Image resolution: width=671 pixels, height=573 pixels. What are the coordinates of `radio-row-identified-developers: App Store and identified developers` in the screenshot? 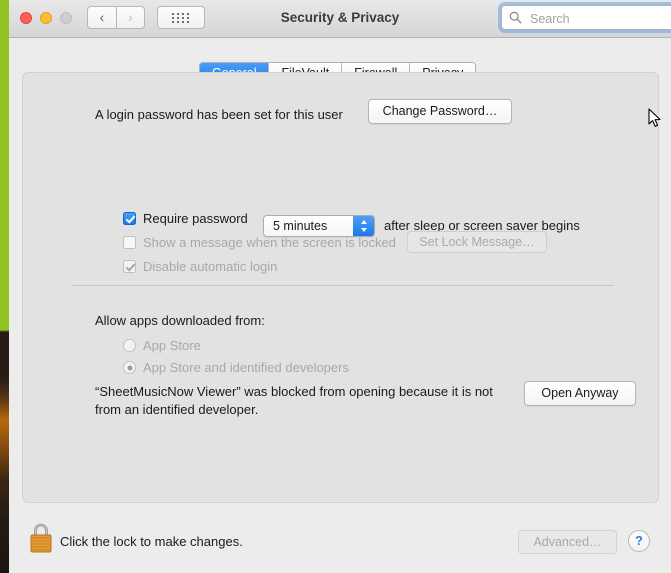 It's located at (236, 367).